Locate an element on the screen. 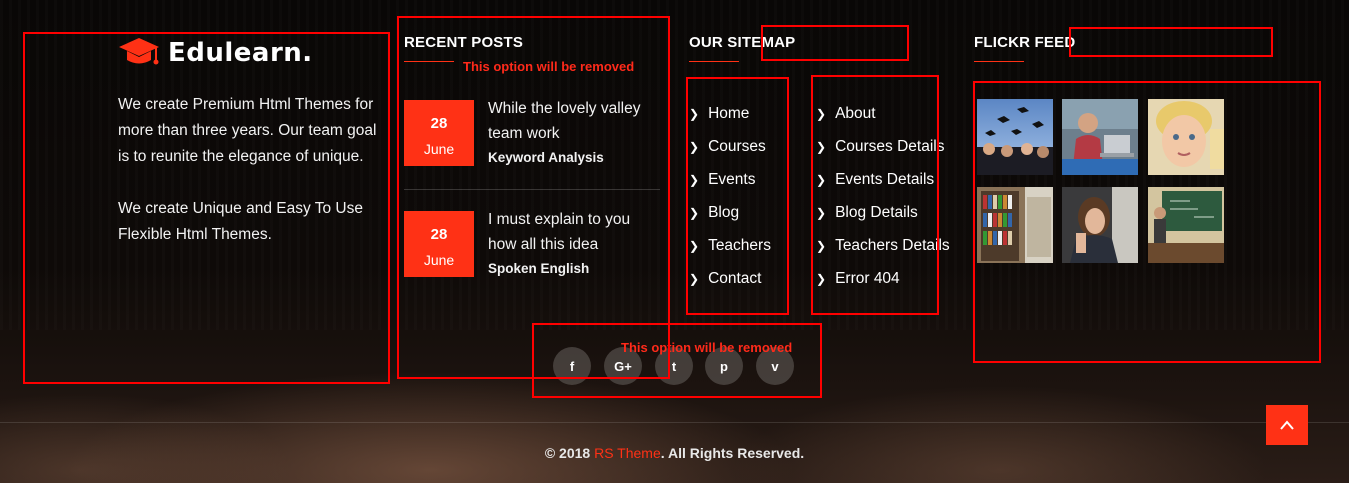  copyright: © 2018 RS Theme. All Rights Reserved. is located at coordinates (674, 453).